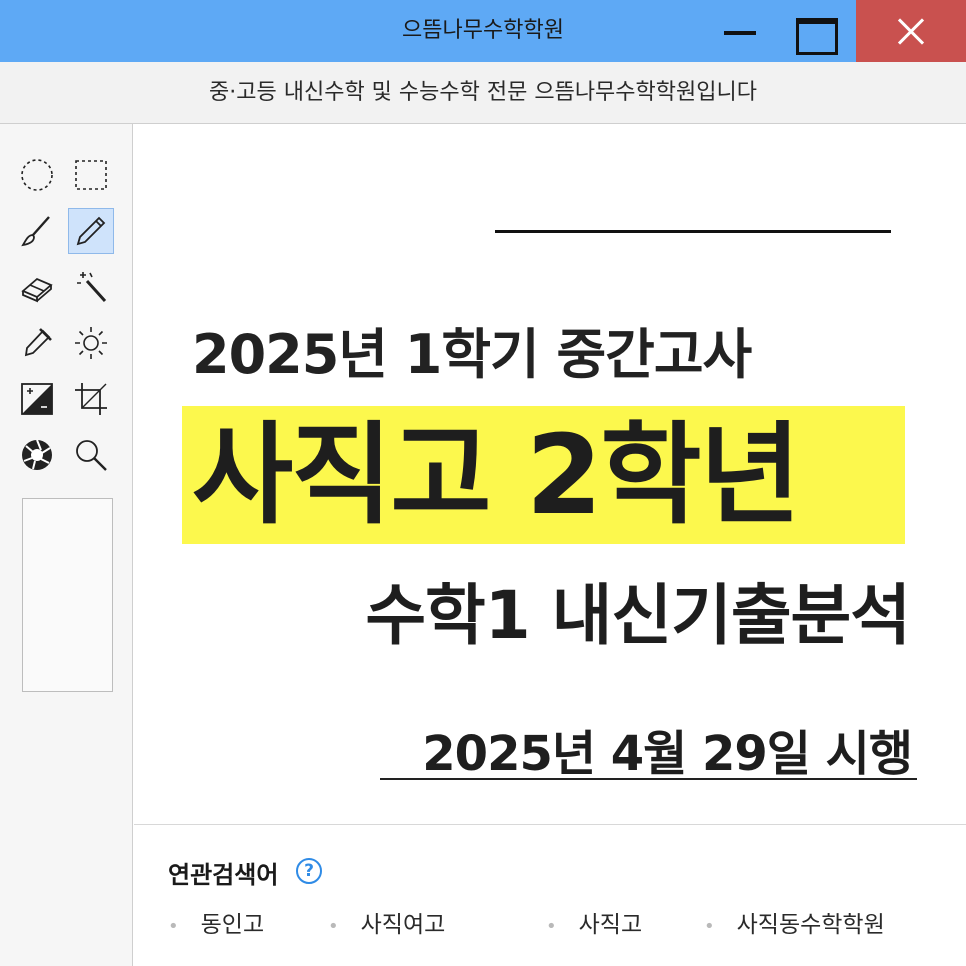  Describe the element at coordinates (742, 31) in the screenshot. I see `minimize-button` at that location.